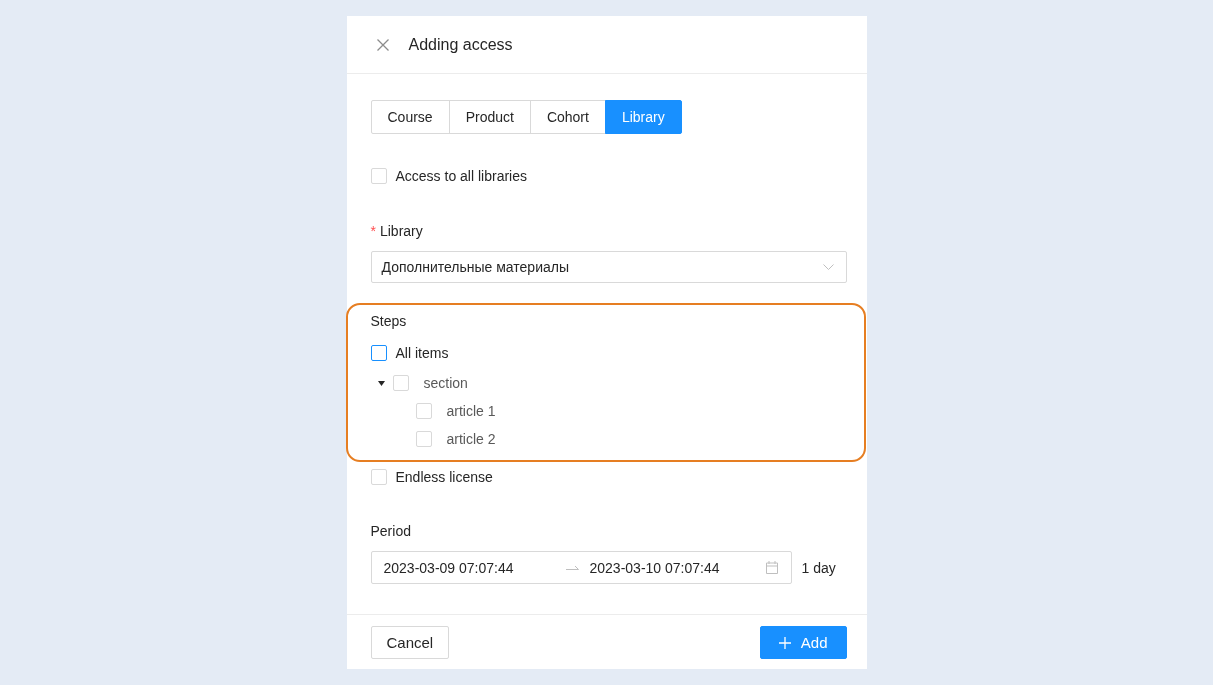  What do you see at coordinates (608, 267) in the screenshot?
I see `library-select: Дополнительные материалы` at bounding box center [608, 267].